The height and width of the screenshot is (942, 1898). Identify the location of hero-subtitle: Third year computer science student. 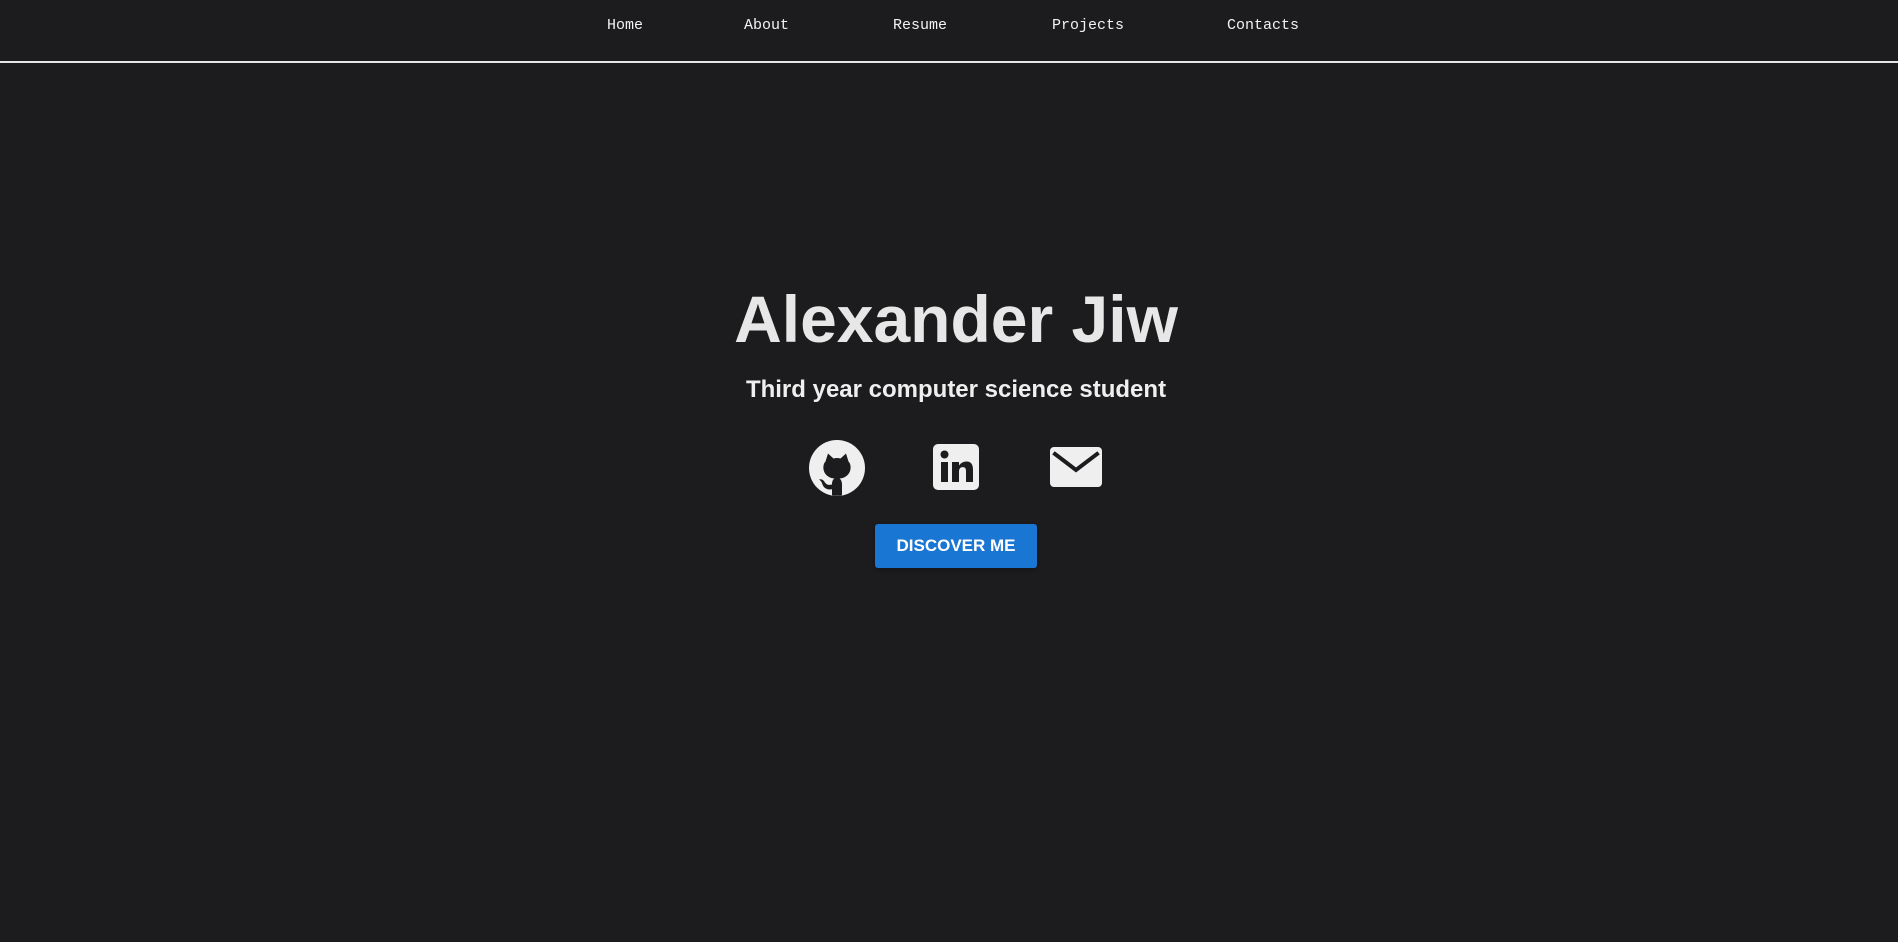
(956, 389).